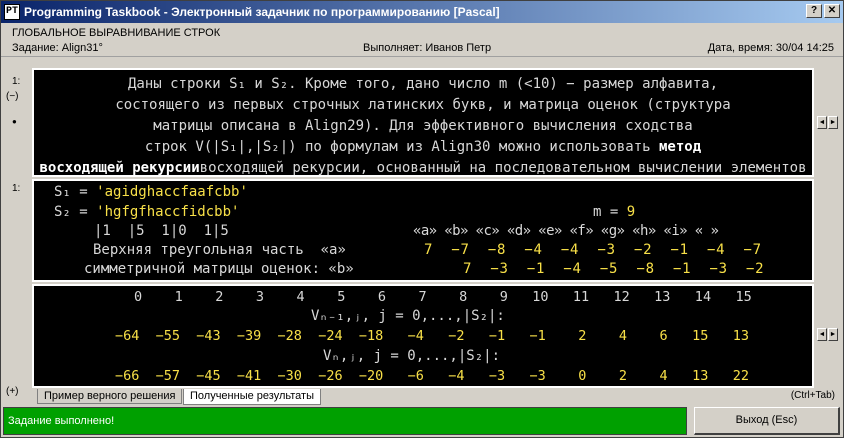 This screenshot has width=844, height=438. I want to click on s2-label: S₂ =, so click(75, 212).